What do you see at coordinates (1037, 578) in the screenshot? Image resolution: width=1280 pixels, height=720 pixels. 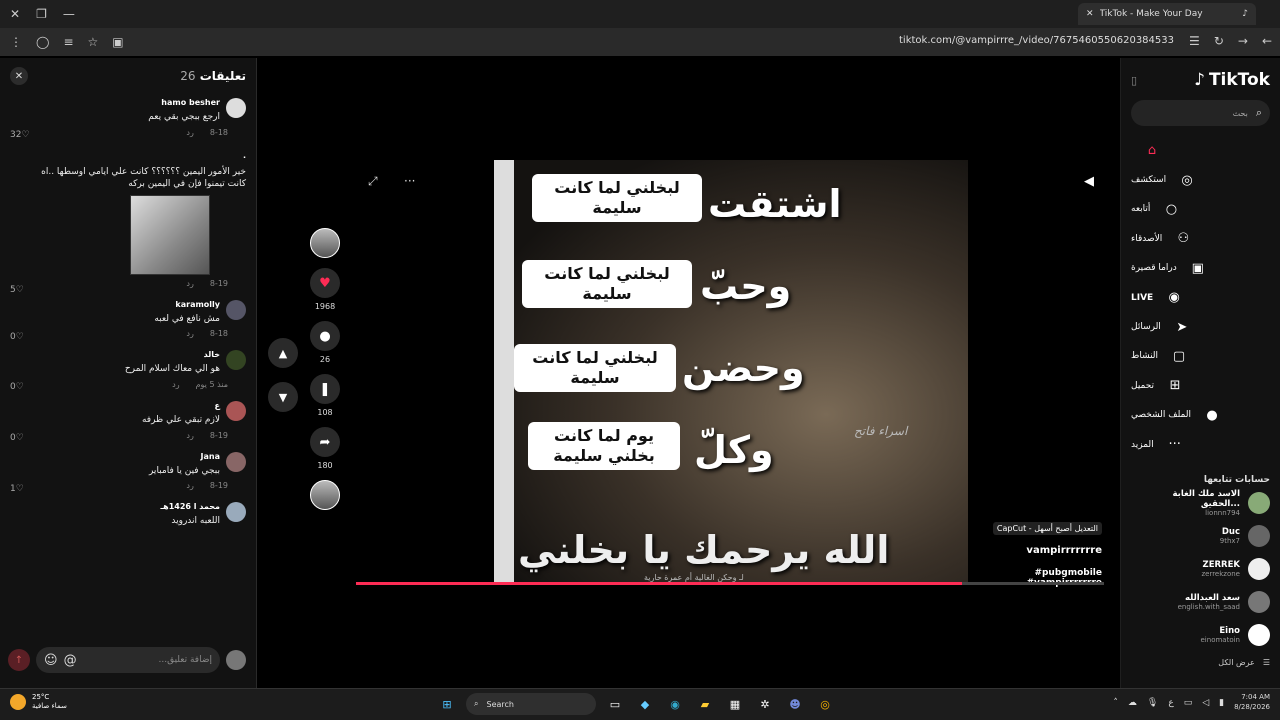 I see `video-hashtags: #pubgmobile #vampirrrrrrre` at bounding box center [1037, 578].